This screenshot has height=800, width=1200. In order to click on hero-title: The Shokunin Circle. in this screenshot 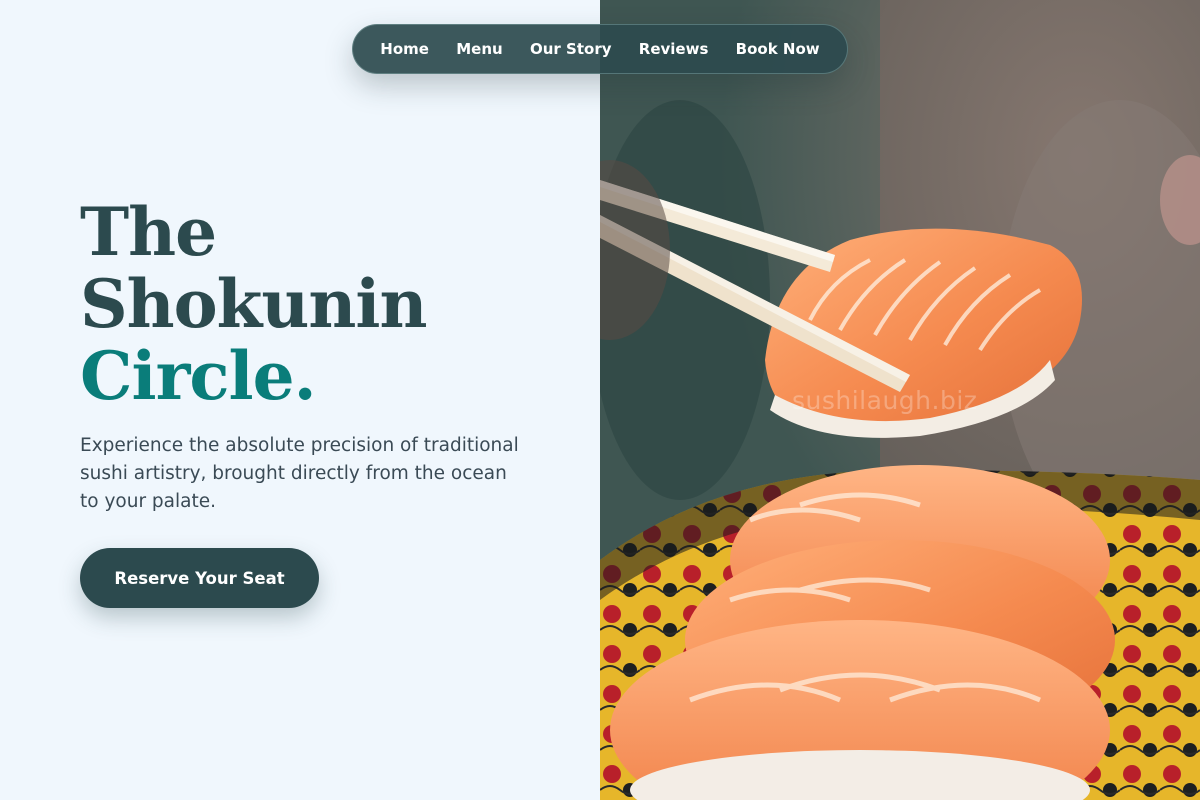, I will do `click(253, 304)`.